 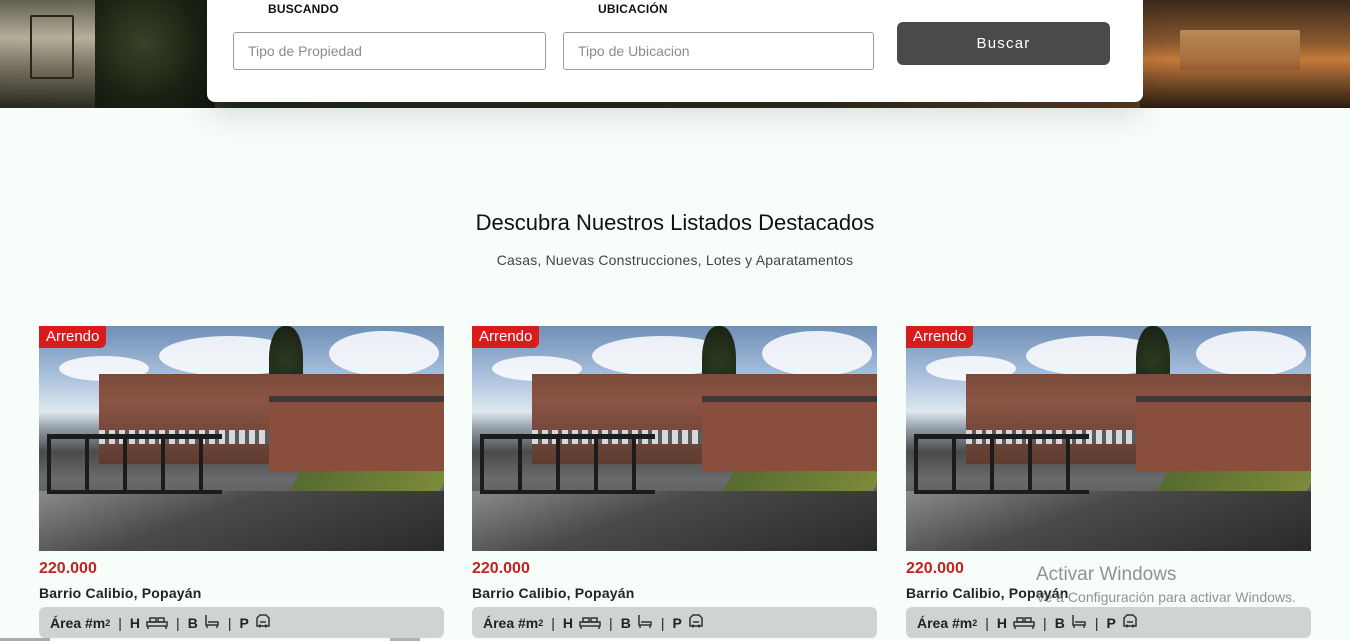 What do you see at coordinates (1106, 574) in the screenshot?
I see `windows-activation-title: Activar Windows` at bounding box center [1106, 574].